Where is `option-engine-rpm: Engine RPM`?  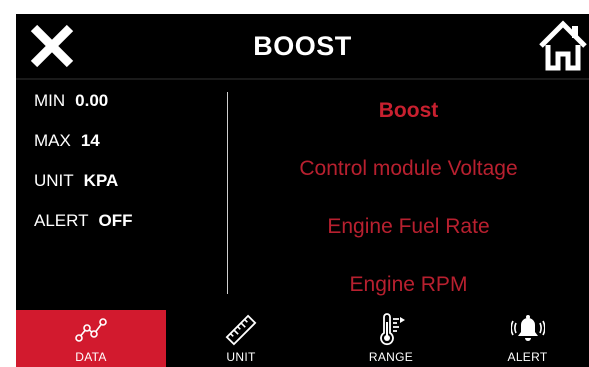
option-engine-rpm: Engine RPM is located at coordinates (408, 285).